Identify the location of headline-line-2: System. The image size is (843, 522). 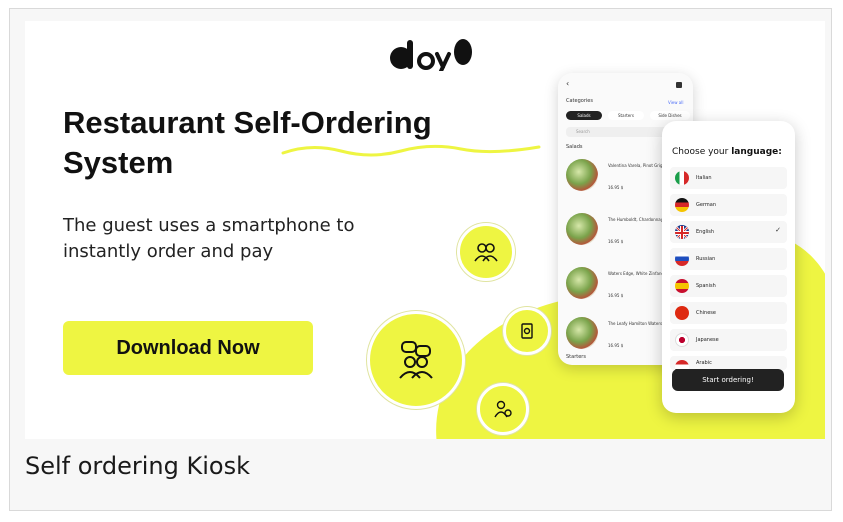
(118, 162).